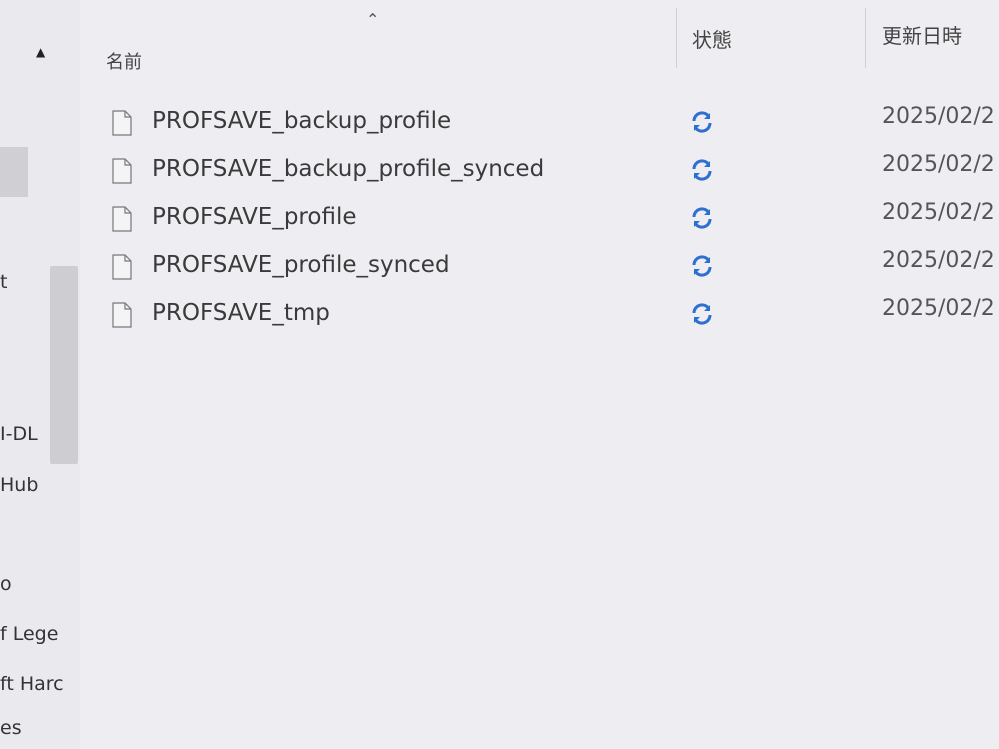 The height and width of the screenshot is (749, 999). I want to click on nav-item-6: es, so click(32, 728).